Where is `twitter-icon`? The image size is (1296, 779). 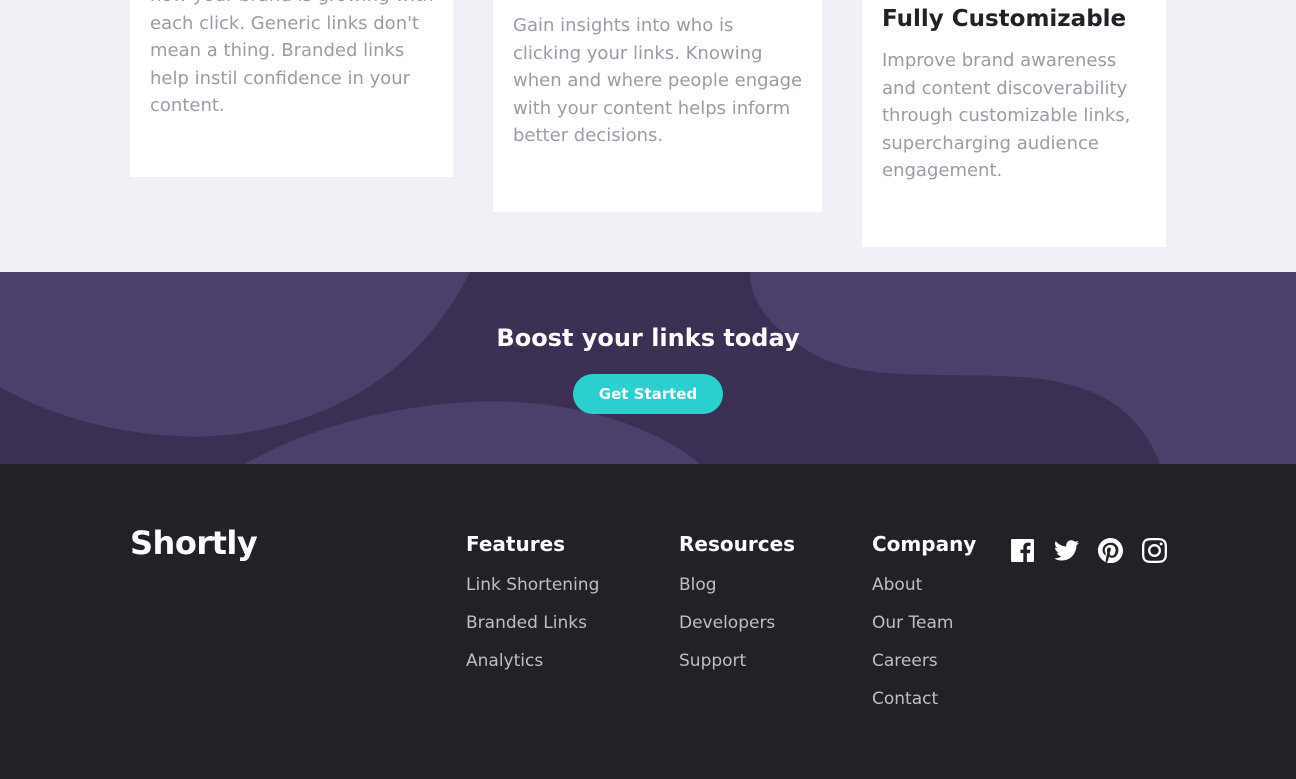 twitter-icon is located at coordinates (1066, 550).